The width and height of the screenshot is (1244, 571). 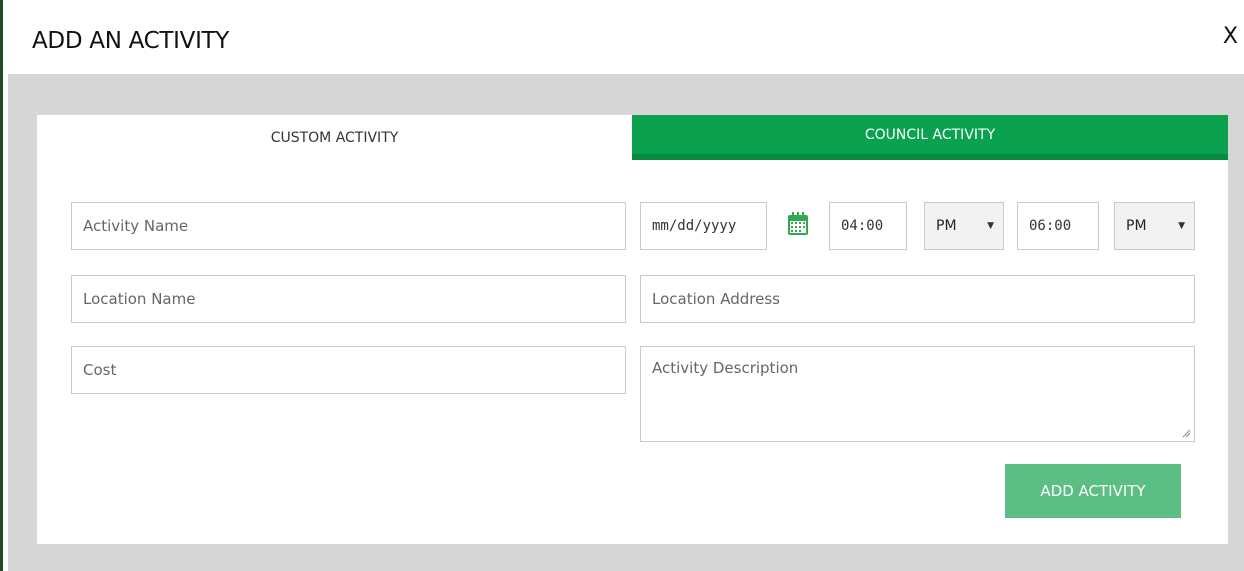 What do you see at coordinates (1, 285) in the screenshot?
I see `window-edge` at bounding box center [1, 285].